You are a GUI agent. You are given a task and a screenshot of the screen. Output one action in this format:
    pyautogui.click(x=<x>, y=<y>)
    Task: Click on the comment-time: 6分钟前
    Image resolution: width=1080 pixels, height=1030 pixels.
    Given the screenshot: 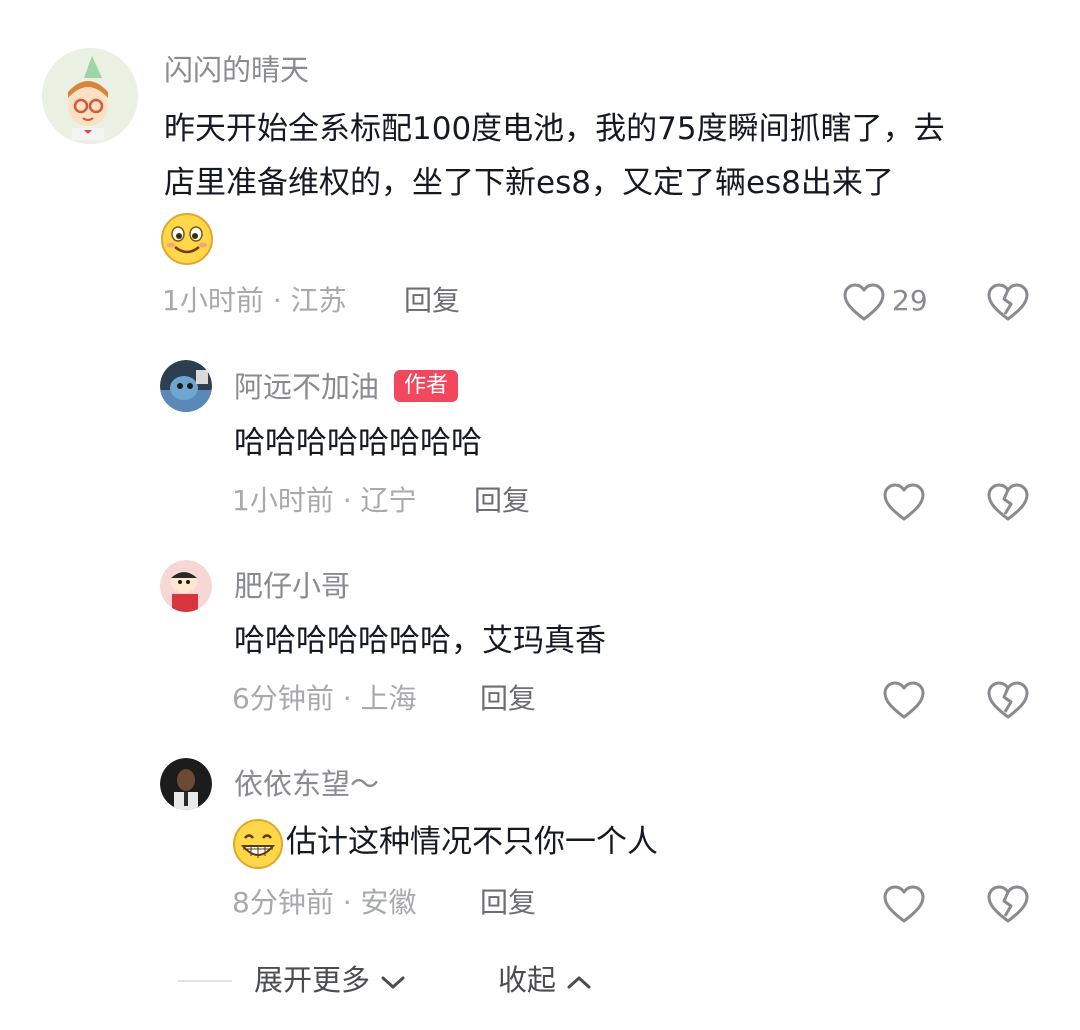 What is the action you would take?
    pyautogui.click(x=283, y=698)
    